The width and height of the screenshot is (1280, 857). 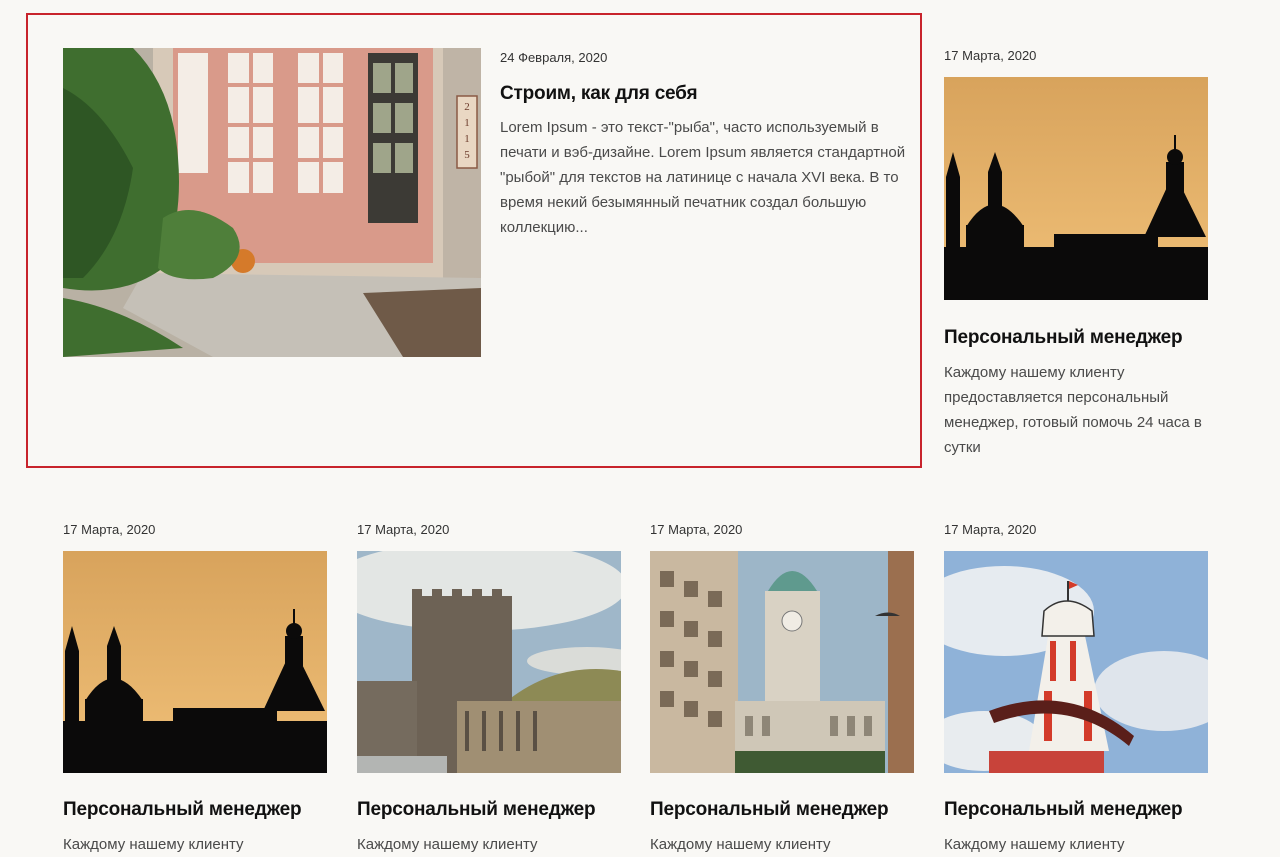 What do you see at coordinates (1076, 188) in the screenshot?
I see `side-silhouette-image` at bounding box center [1076, 188].